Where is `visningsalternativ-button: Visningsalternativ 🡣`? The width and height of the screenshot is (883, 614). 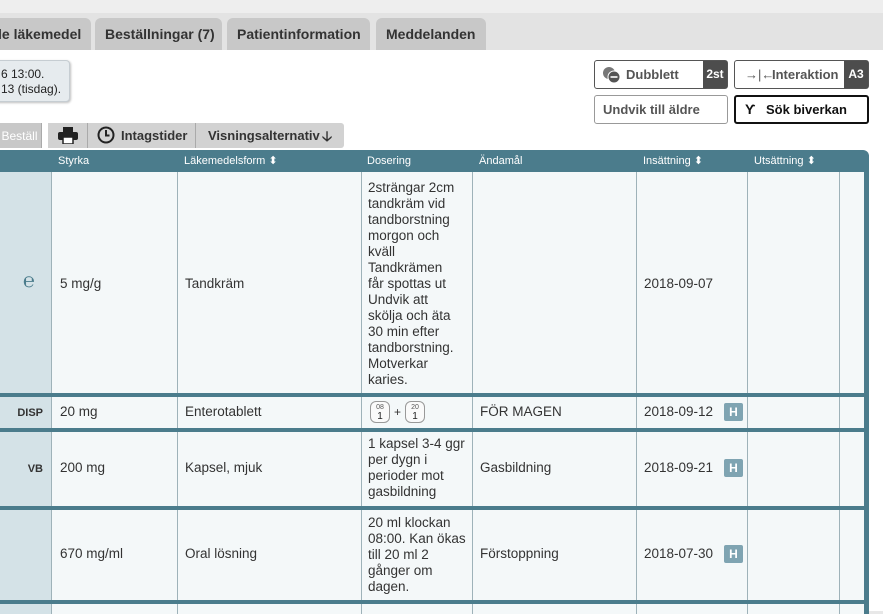 visningsalternativ-button: Visningsalternativ 🡣 is located at coordinates (270, 135).